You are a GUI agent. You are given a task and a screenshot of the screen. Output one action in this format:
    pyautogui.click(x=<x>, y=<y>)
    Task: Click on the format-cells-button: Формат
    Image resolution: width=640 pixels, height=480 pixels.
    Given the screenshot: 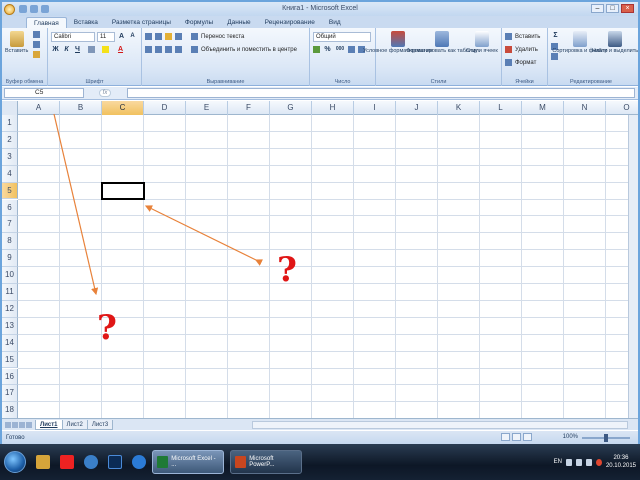 What is the action you would take?
    pyautogui.click(x=525, y=63)
    